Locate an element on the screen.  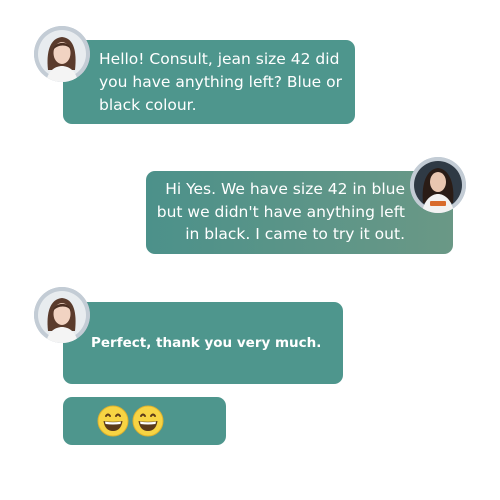
message-text: Perfect, thank you very much. is located at coordinates (206, 343).